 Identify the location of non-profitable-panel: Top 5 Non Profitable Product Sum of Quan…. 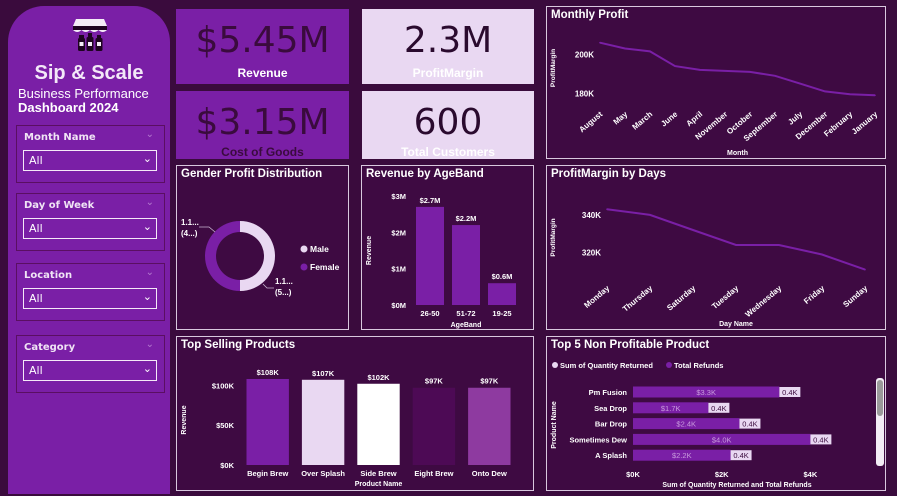
(716, 413).